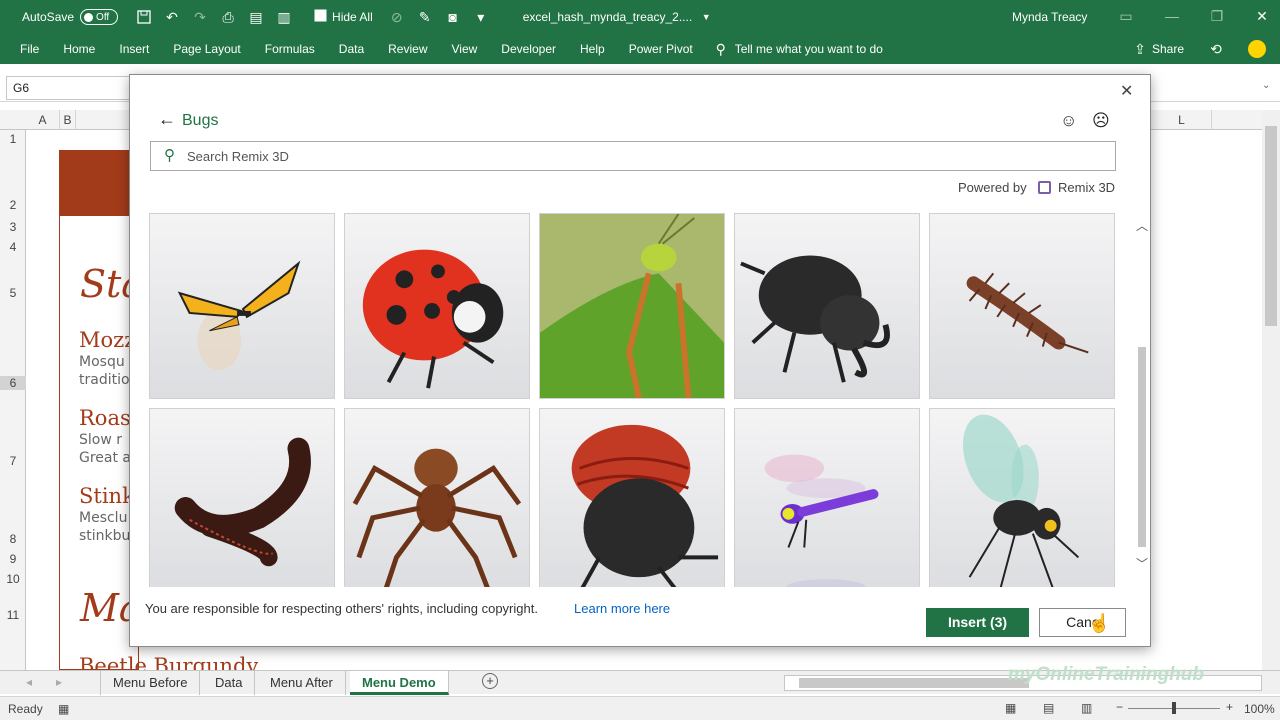  Describe the element at coordinates (1022, 306) in the screenshot. I see `thumbnail-centipede` at that location.